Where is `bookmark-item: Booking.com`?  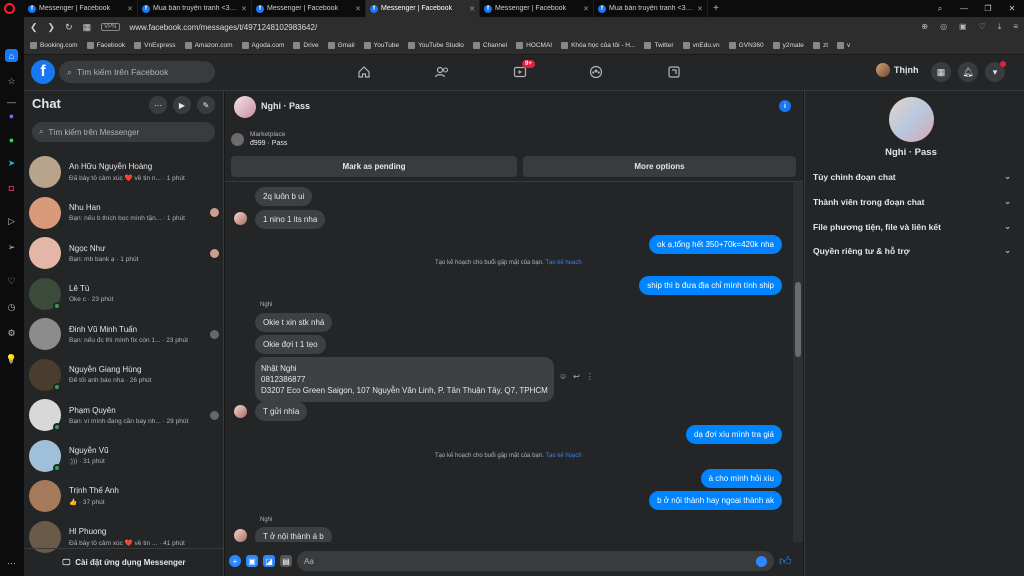
bookmark-item: Booking.com is located at coordinates (54, 45).